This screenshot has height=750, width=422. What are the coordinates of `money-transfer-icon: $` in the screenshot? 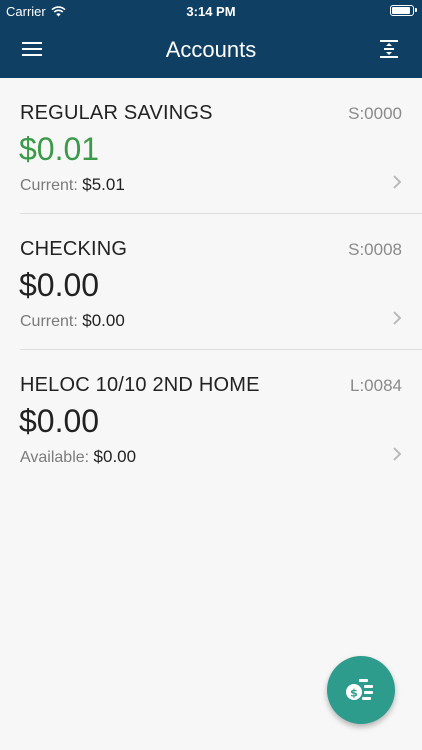 It's located at (359, 689).